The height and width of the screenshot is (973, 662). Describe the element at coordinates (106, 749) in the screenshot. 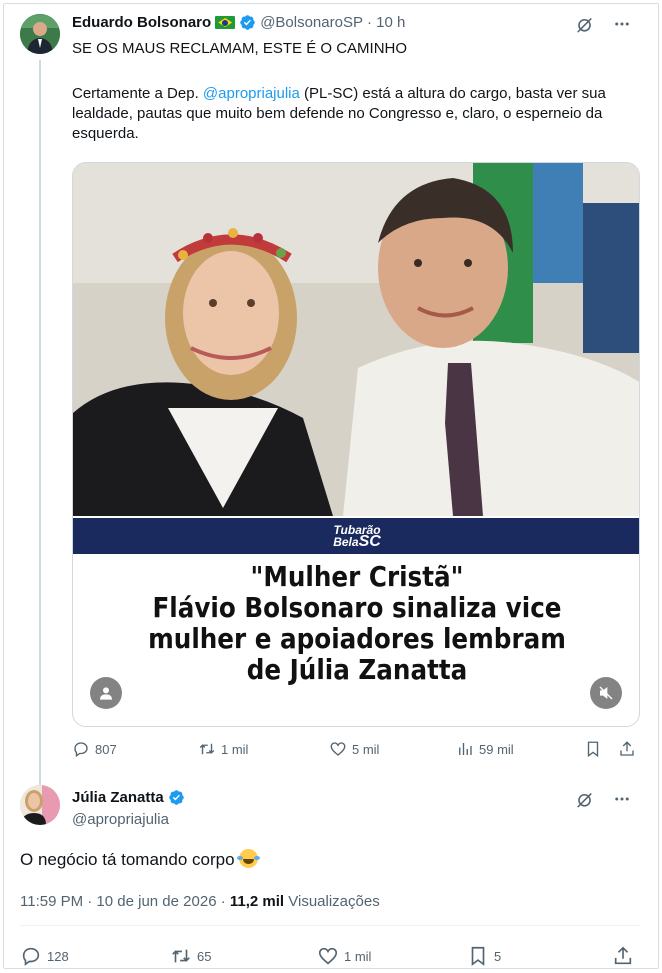

I see `reply-count: 807` at that location.